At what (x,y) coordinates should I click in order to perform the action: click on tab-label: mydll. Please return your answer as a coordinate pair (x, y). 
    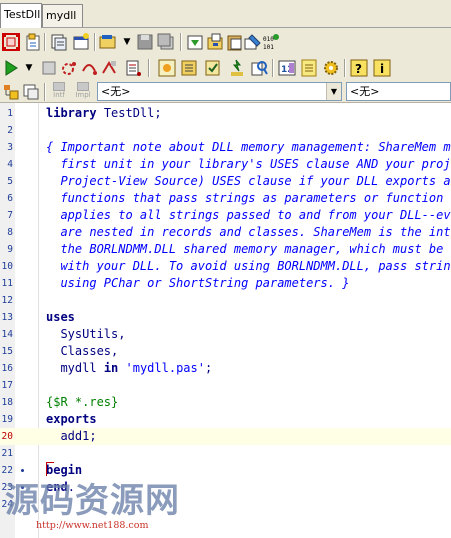
    Looking at the image, I should click on (61, 15).